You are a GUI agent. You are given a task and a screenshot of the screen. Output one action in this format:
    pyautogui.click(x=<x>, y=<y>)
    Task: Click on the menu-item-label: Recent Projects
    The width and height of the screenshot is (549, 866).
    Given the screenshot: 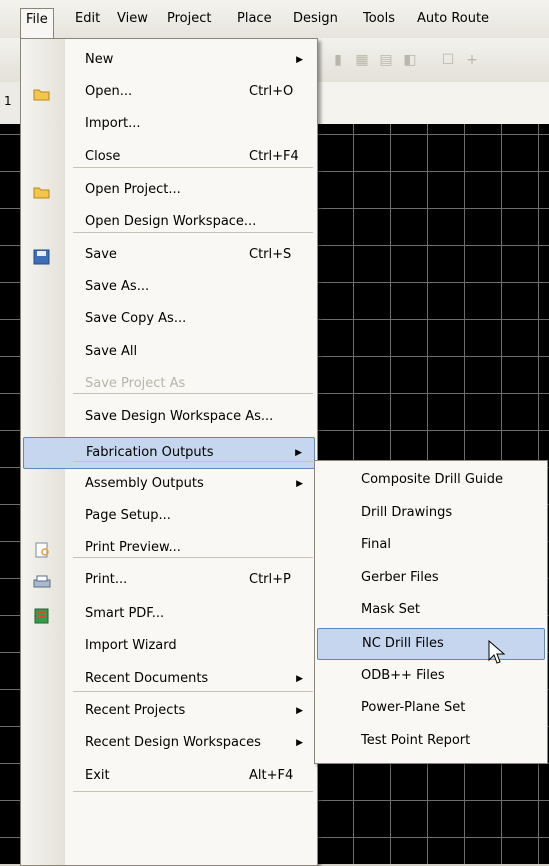 What is the action you would take?
    pyautogui.click(x=135, y=710)
    